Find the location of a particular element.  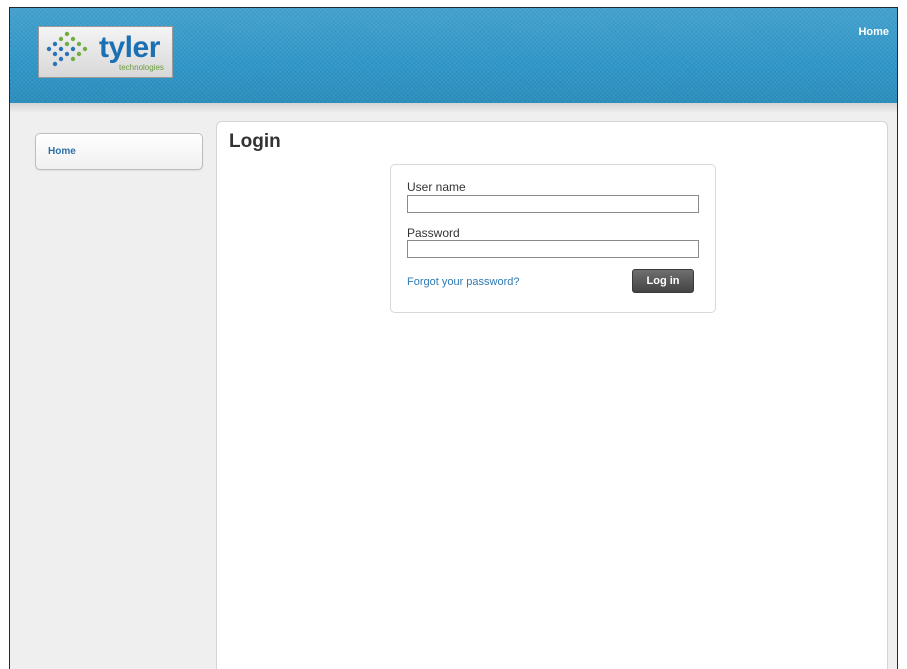

sidebar-item-home: Home is located at coordinates (119, 151).